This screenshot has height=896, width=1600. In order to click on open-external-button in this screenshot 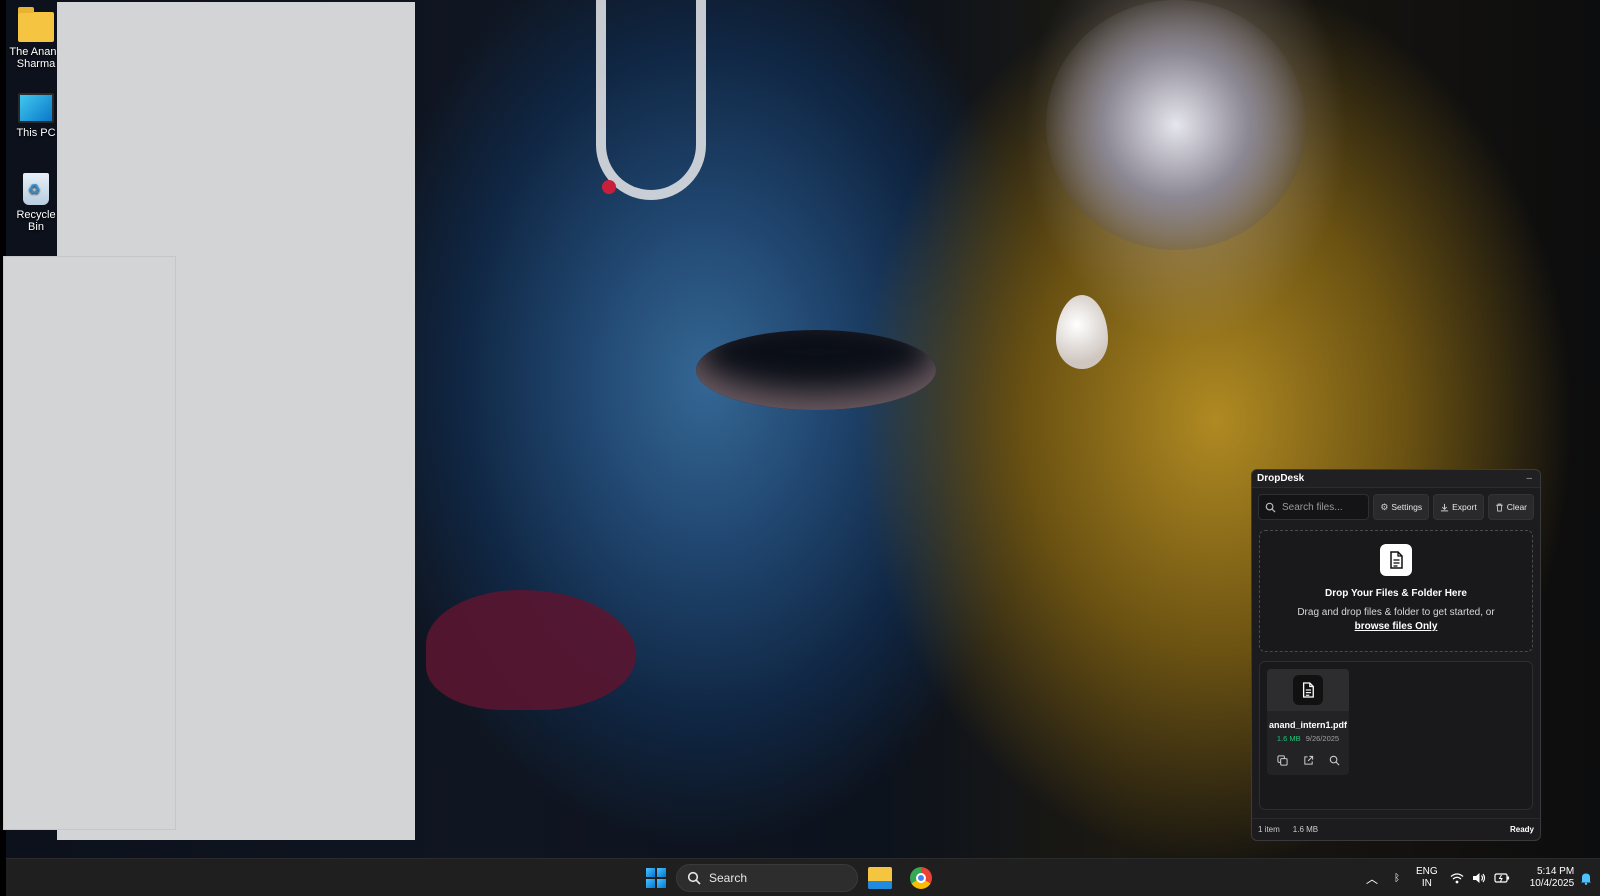, I will do `click(1308, 760)`.